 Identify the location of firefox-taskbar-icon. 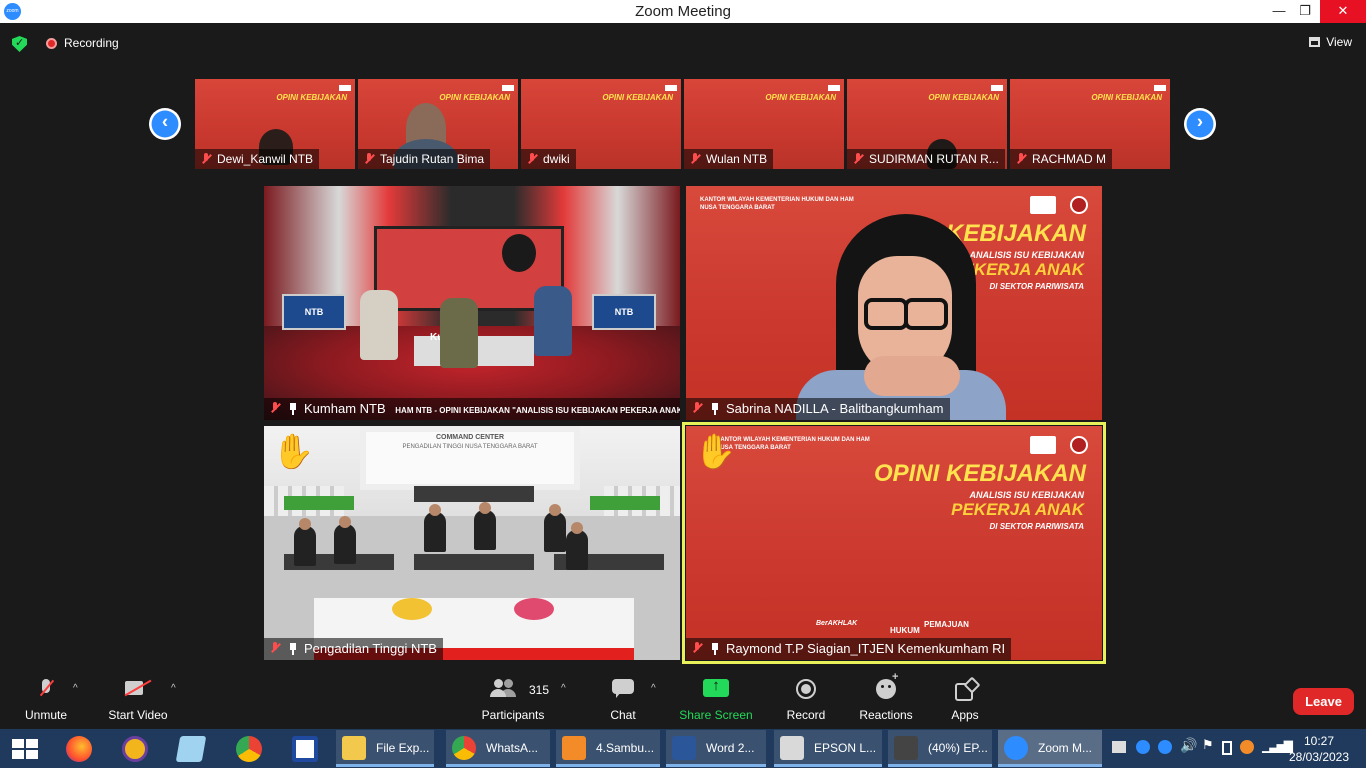
(78, 748).